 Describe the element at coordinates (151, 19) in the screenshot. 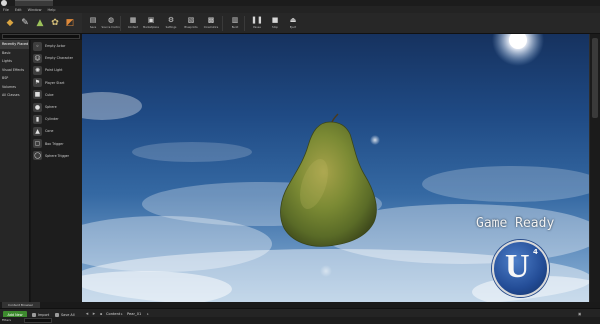

I see `marketplace-icon: ▣` at that location.